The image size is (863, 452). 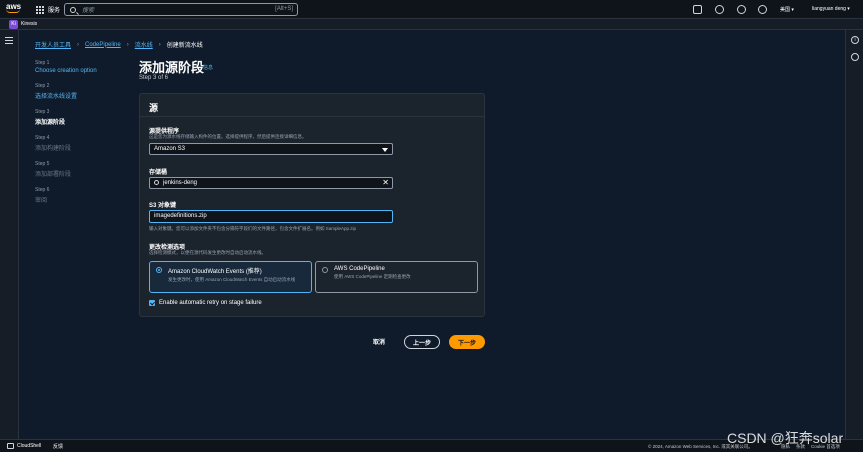 I want to click on clear-icon: ✕, so click(x=385, y=183).